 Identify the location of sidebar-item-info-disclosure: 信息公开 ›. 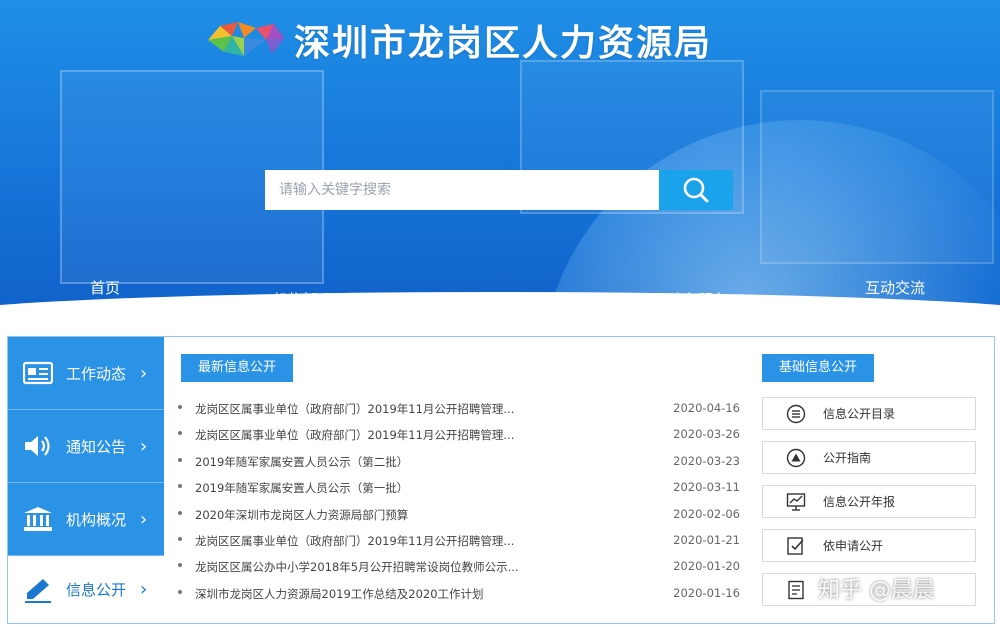
(86, 589).